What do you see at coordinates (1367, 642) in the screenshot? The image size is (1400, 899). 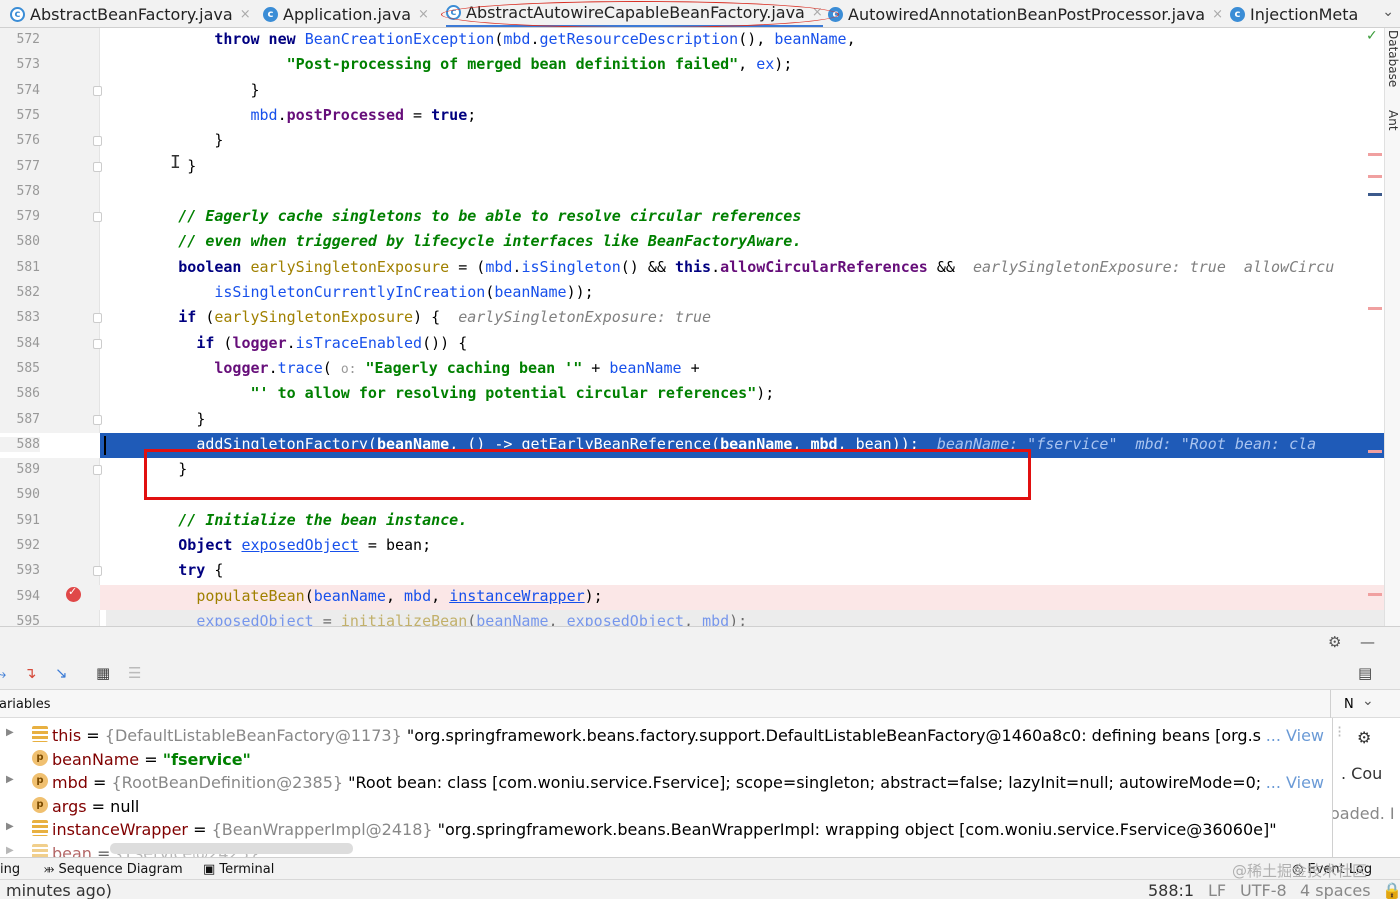 I see `minimize-icon: —` at bounding box center [1367, 642].